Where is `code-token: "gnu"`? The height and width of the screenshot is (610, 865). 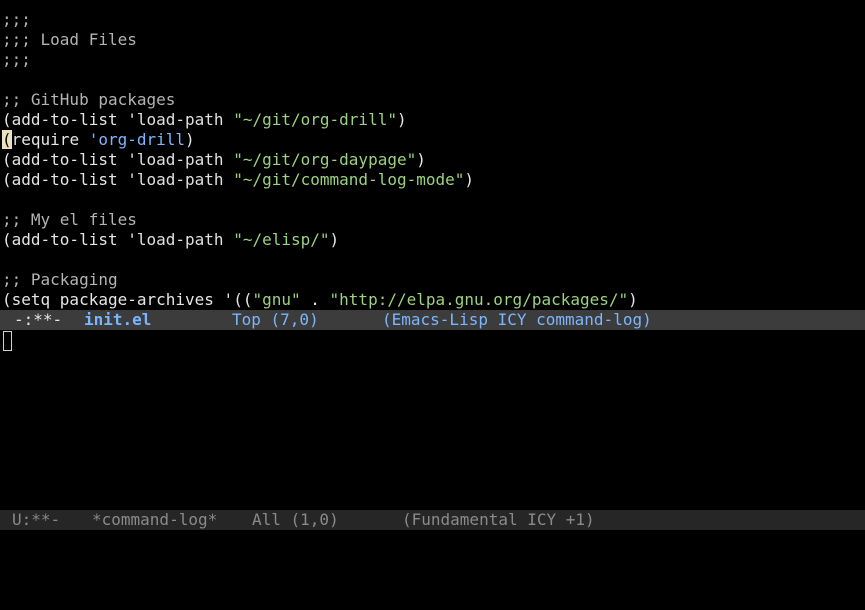 code-token: "gnu" is located at coordinates (276, 299).